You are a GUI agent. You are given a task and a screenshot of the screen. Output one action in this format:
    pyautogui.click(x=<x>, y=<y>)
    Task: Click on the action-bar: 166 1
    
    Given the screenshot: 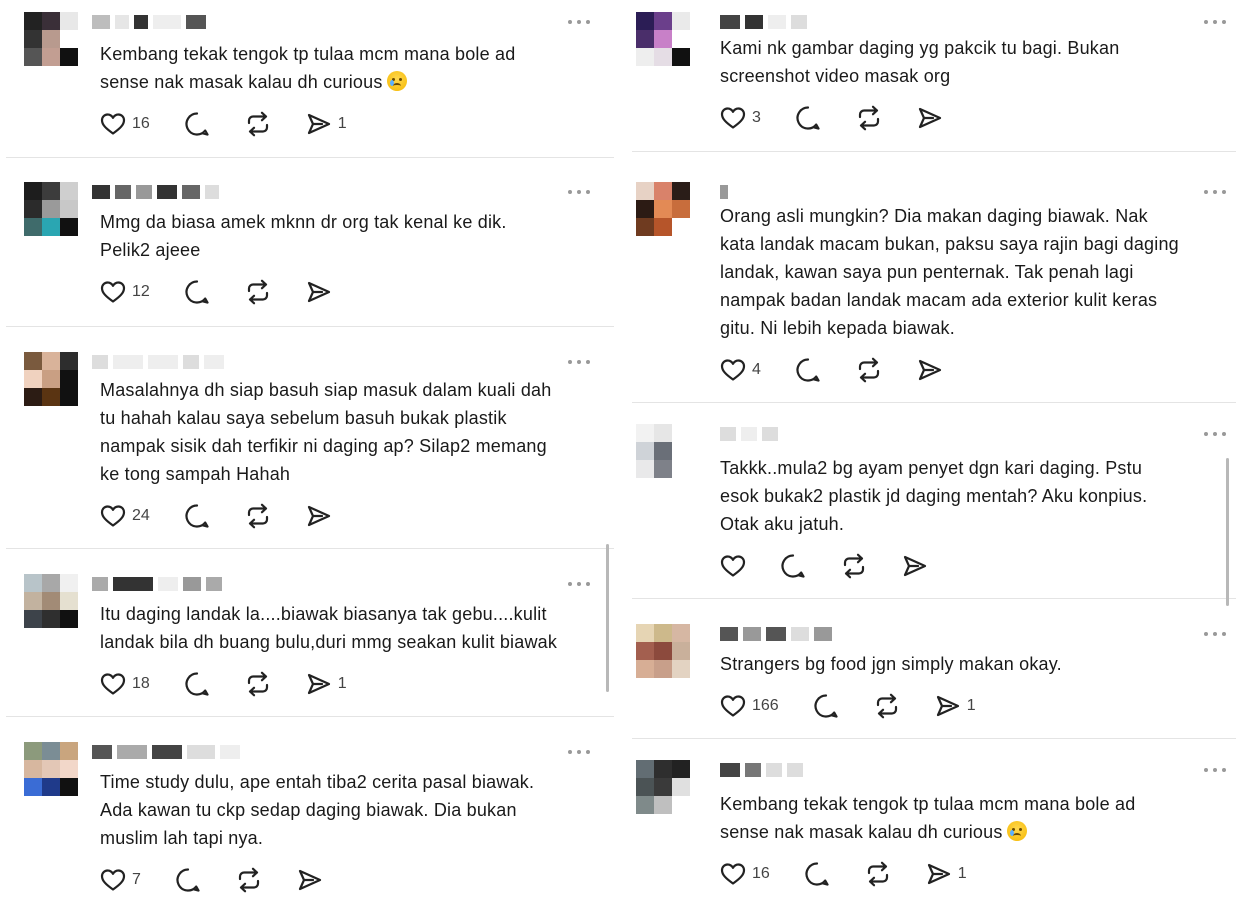 What is the action you would take?
    pyautogui.click(x=865, y=706)
    